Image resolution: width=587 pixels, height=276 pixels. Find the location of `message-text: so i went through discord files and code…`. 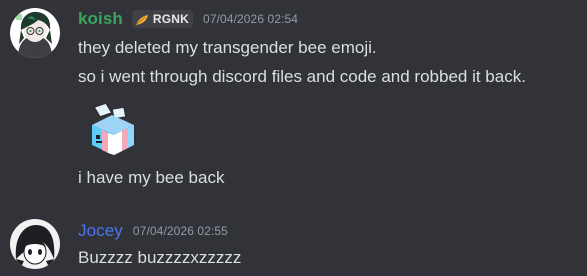

message-text: so i went through discord files and code… is located at coordinates (302, 76).